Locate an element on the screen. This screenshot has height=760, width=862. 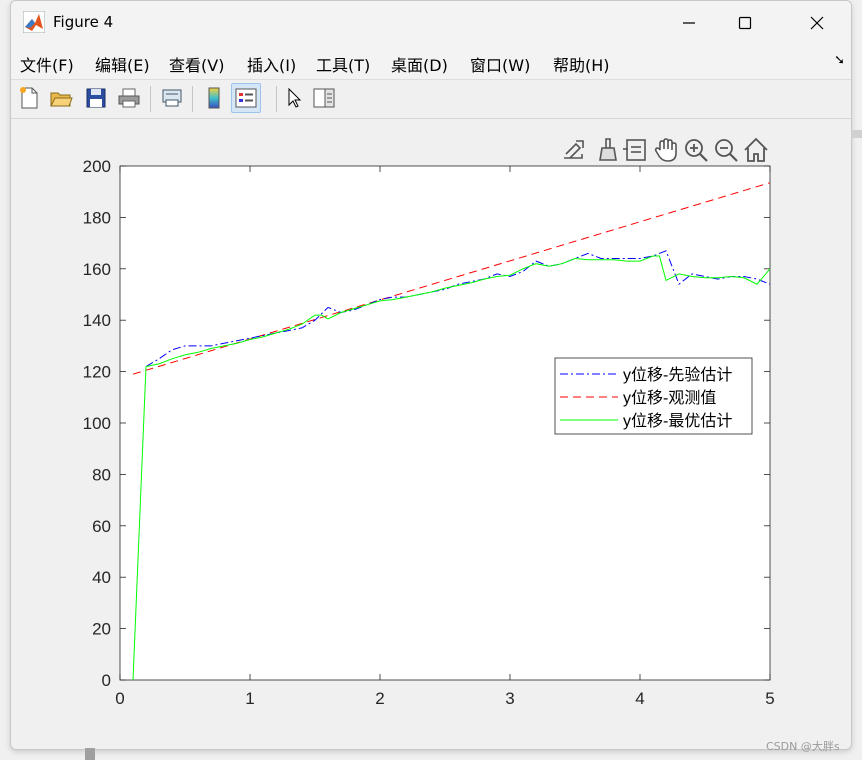
link-print-button is located at coordinates (172, 98).